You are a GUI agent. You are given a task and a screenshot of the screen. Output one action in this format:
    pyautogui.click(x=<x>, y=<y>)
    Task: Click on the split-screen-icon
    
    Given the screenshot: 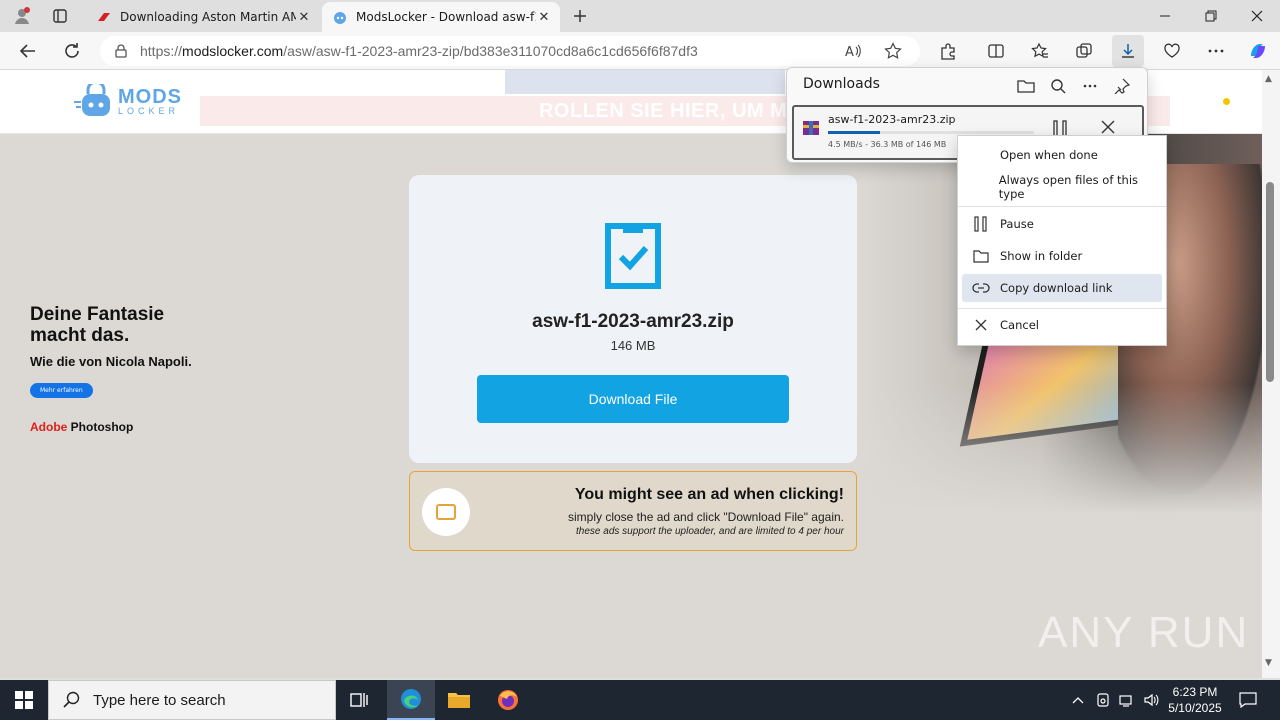 What is the action you would take?
    pyautogui.click(x=996, y=51)
    